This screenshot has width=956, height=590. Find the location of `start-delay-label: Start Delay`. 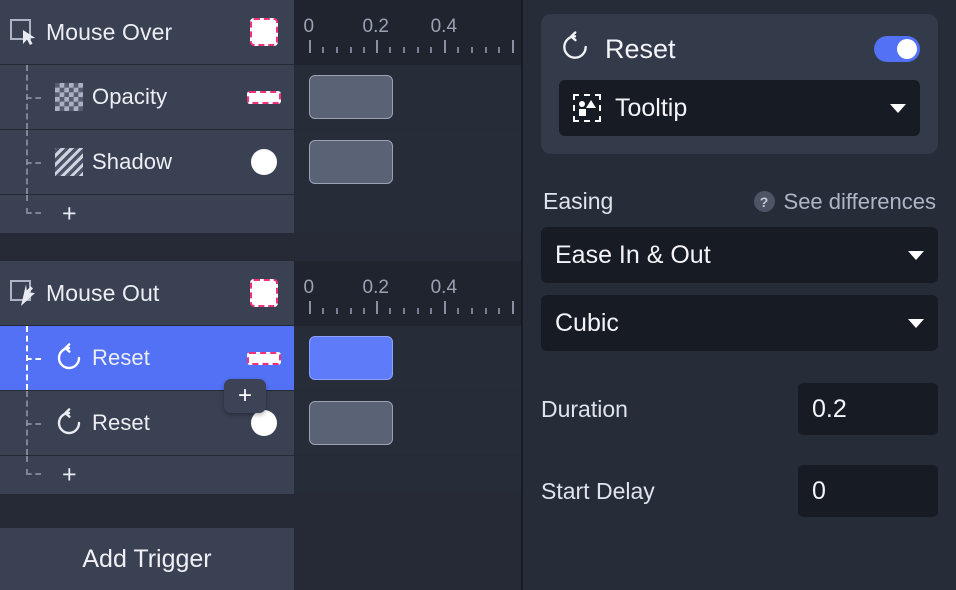

start-delay-label: Start Delay is located at coordinates (598, 490).